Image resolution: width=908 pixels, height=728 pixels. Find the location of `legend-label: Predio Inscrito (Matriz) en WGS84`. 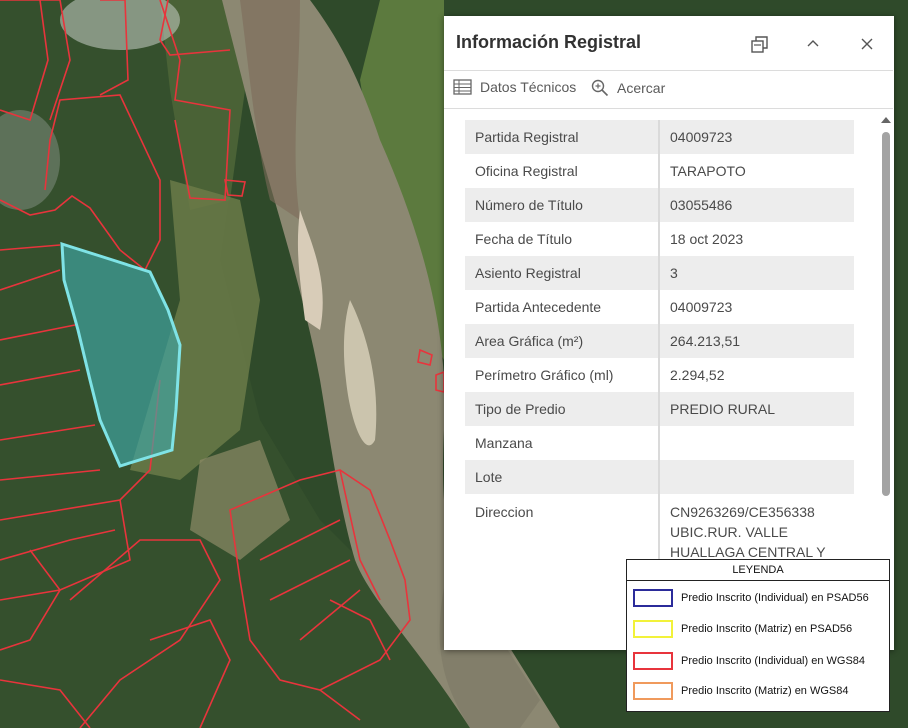

legend-label: Predio Inscrito (Matriz) en WGS84 is located at coordinates (765, 691).